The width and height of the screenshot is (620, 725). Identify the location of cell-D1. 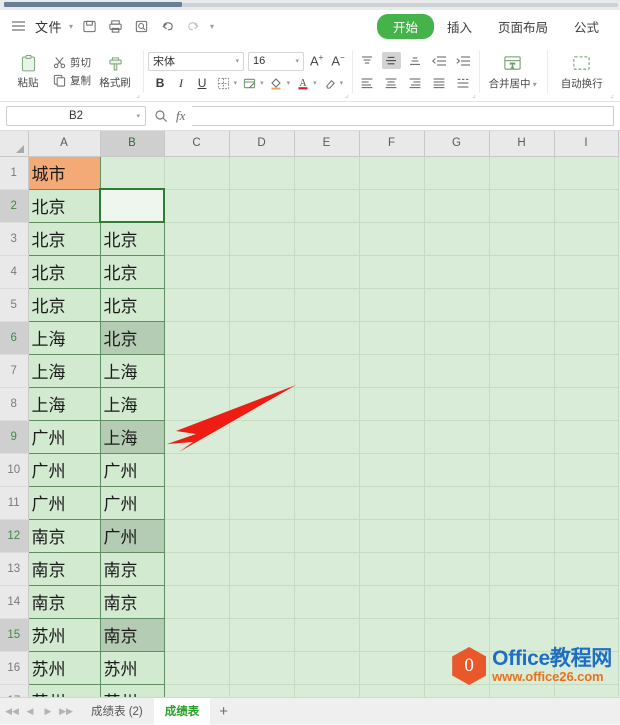
(262, 173).